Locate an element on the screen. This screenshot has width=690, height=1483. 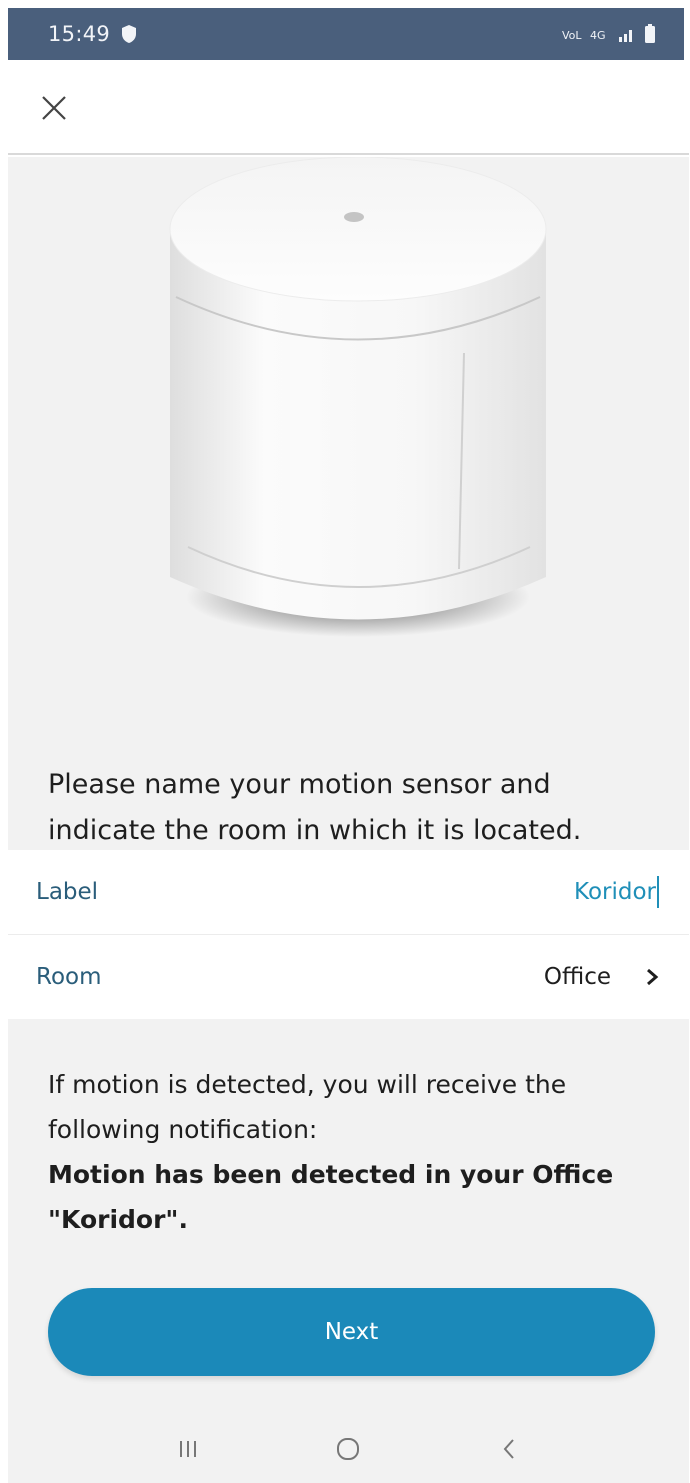
label-input-value: Koridor is located at coordinates (615, 892).